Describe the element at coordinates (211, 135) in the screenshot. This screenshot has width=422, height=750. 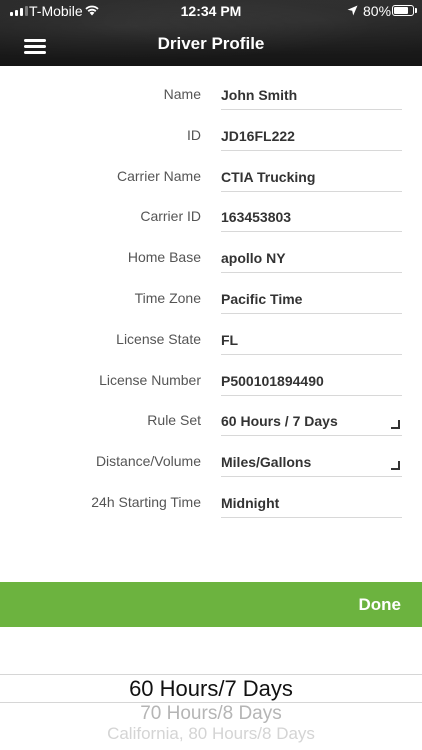
I see `form-row-id: ID JD16FL222` at that location.